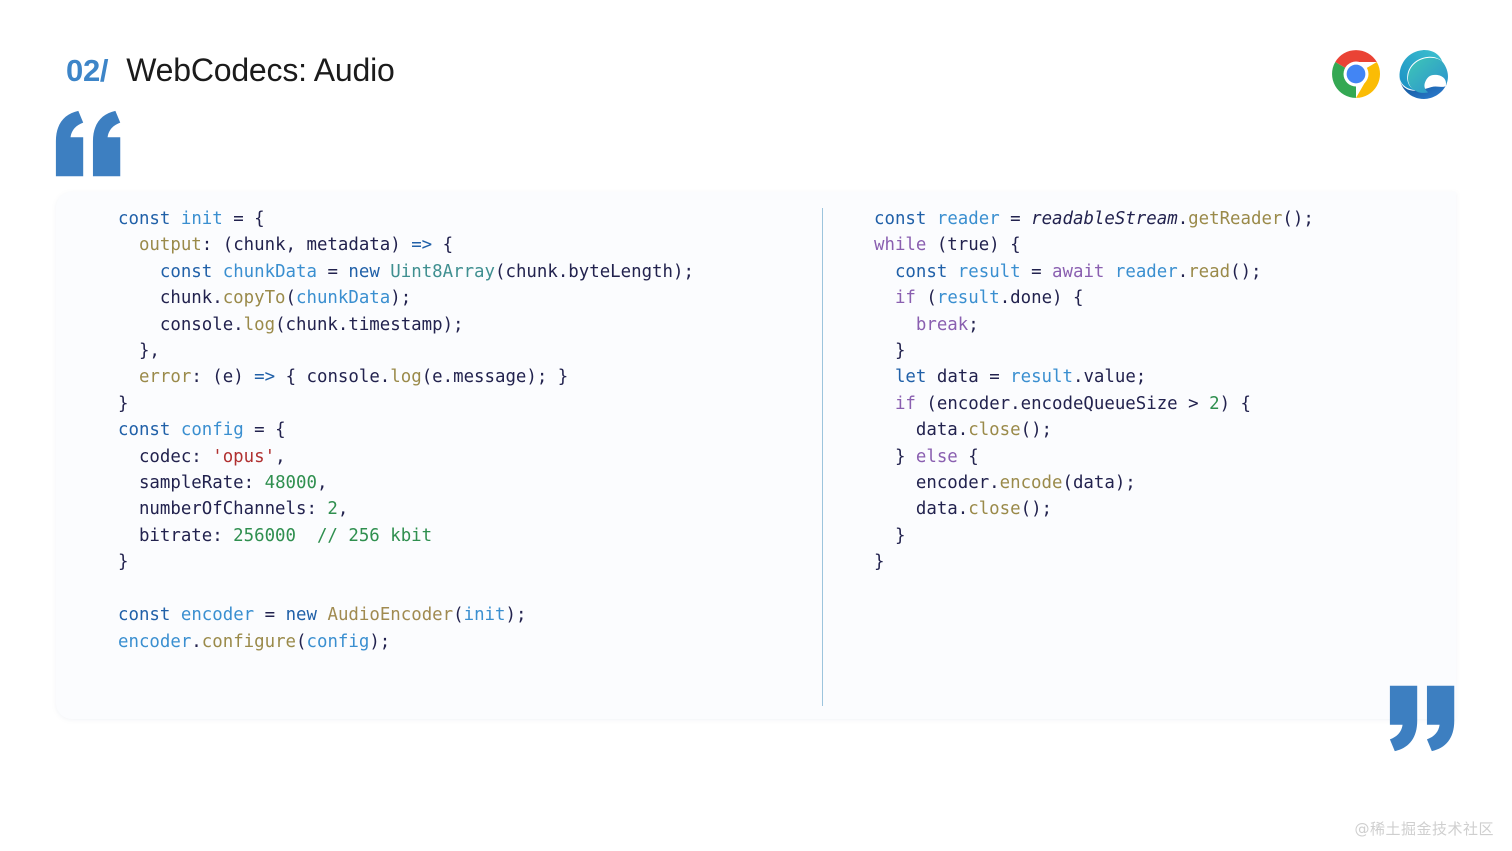  Describe the element at coordinates (937, 483) in the screenshot. I see `code-token: encoder.` at that location.